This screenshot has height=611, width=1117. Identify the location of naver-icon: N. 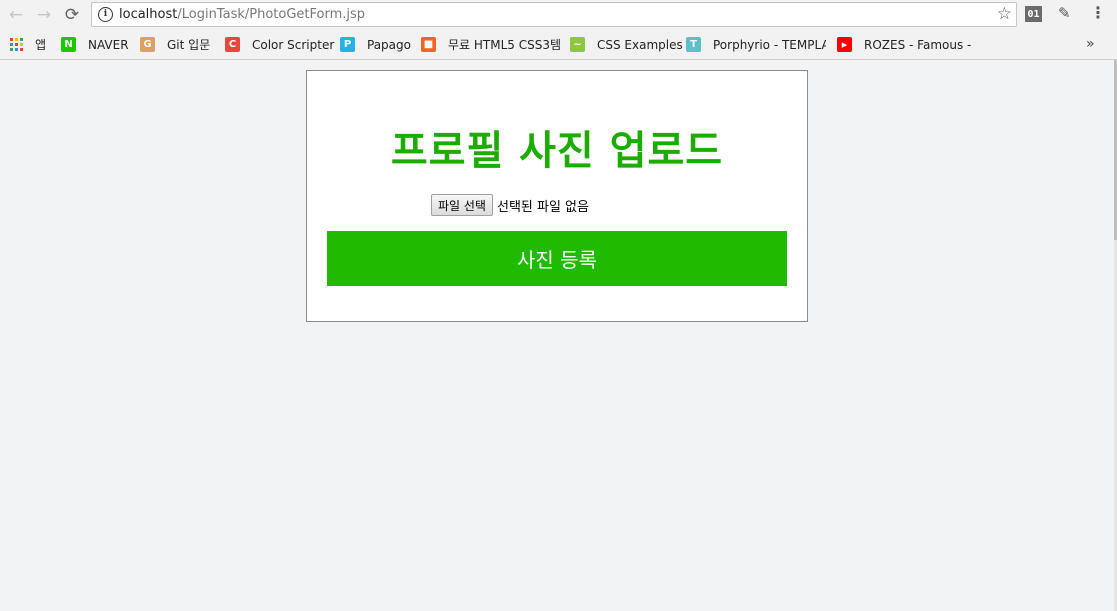
(68, 44).